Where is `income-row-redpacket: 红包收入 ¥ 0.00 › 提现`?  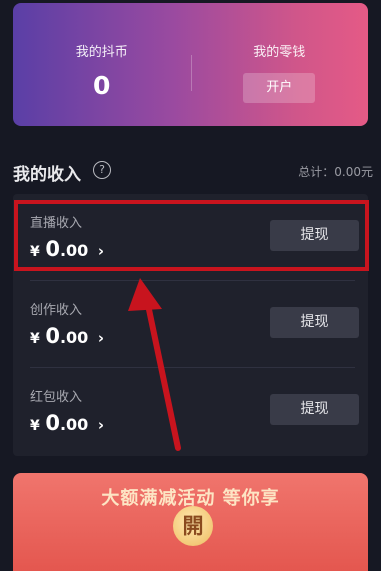
income-row-redpacket: 红包收入 ¥ 0.00 › 提现 is located at coordinates (190, 411).